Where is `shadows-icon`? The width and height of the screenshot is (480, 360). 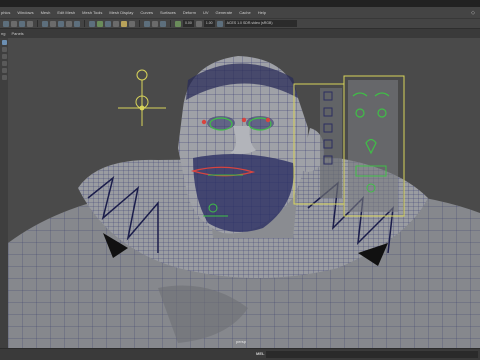 shadows-icon is located at coordinates (132, 23).